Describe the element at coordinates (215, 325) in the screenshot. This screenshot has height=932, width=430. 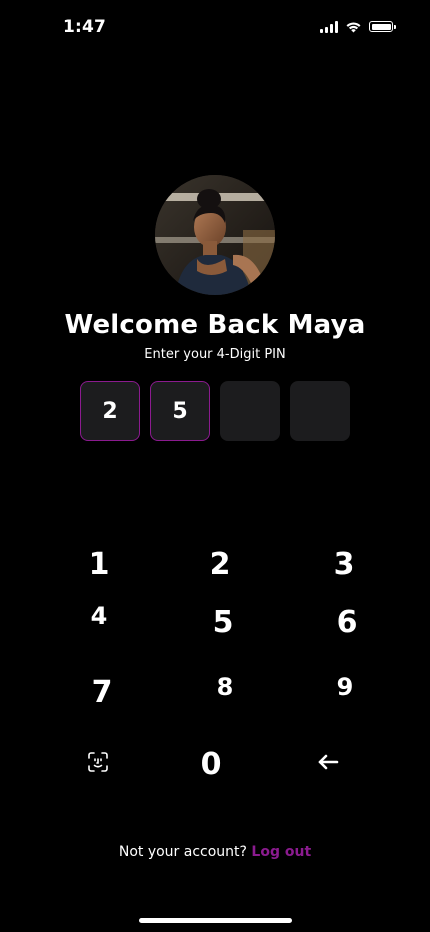
I see `welcome-title: Welcome Back Maya` at that location.